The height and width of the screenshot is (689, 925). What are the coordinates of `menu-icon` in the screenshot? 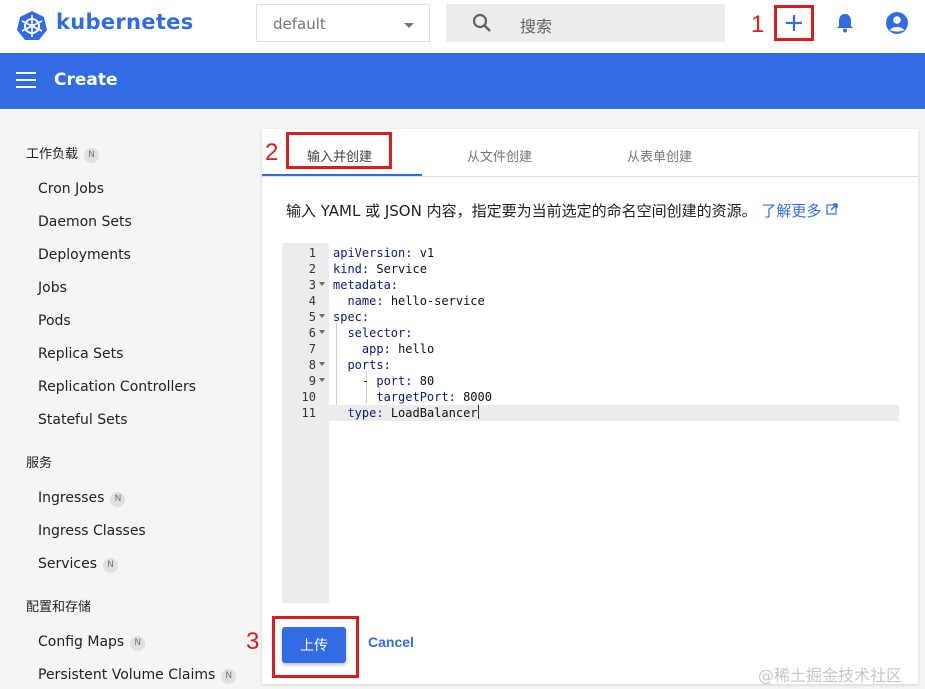 It's located at (26, 80).